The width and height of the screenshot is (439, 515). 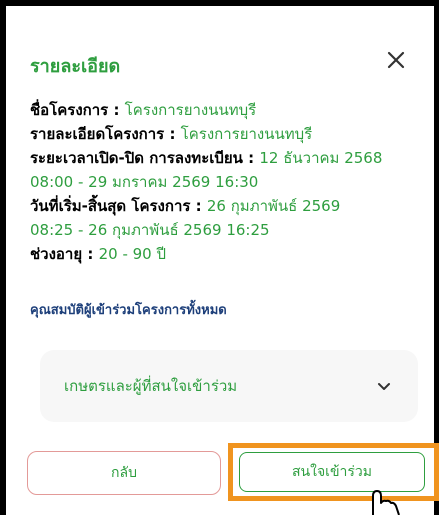 What do you see at coordinates (227, 254) in the screenshot?
I see `detail-age-range: ช่วงอายุ : 20 - 90 ปี` at bounding box center [227, 254].